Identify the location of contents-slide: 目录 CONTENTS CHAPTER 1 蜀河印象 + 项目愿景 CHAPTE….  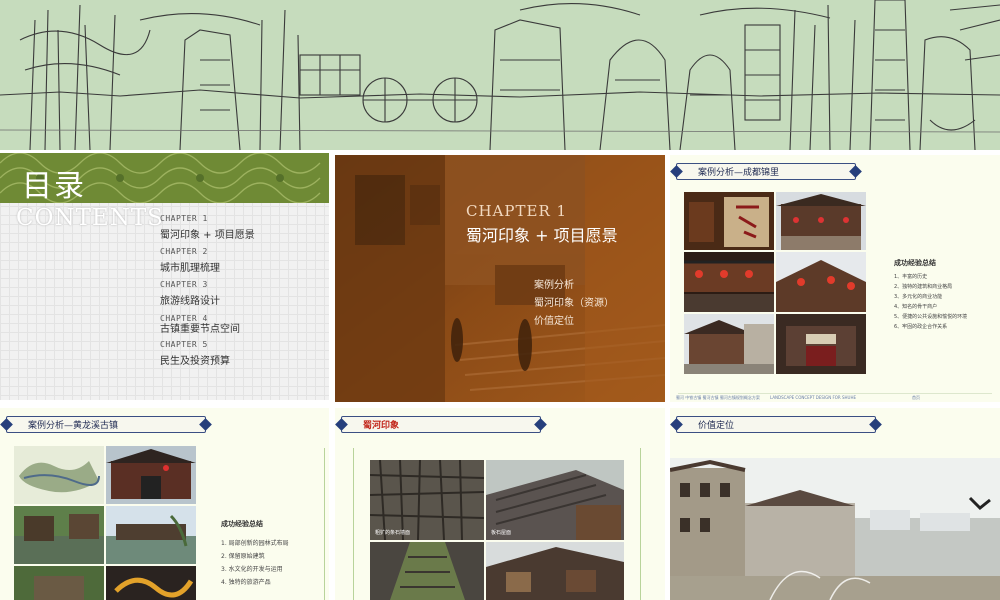
(164, 276).